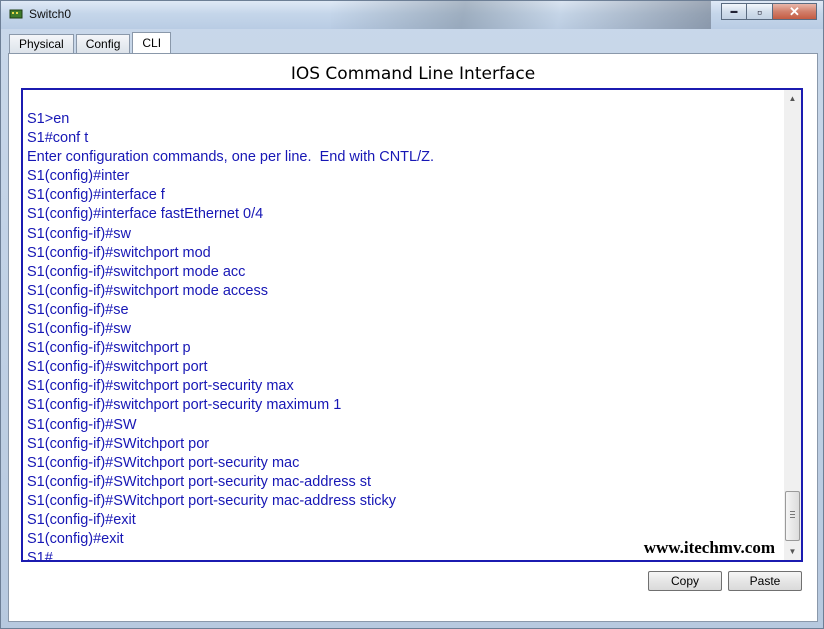  What do you see at coordinates (152, 42) in the screenshot?
I see `tab-cli: CLI` at bounding box center [152, 42].